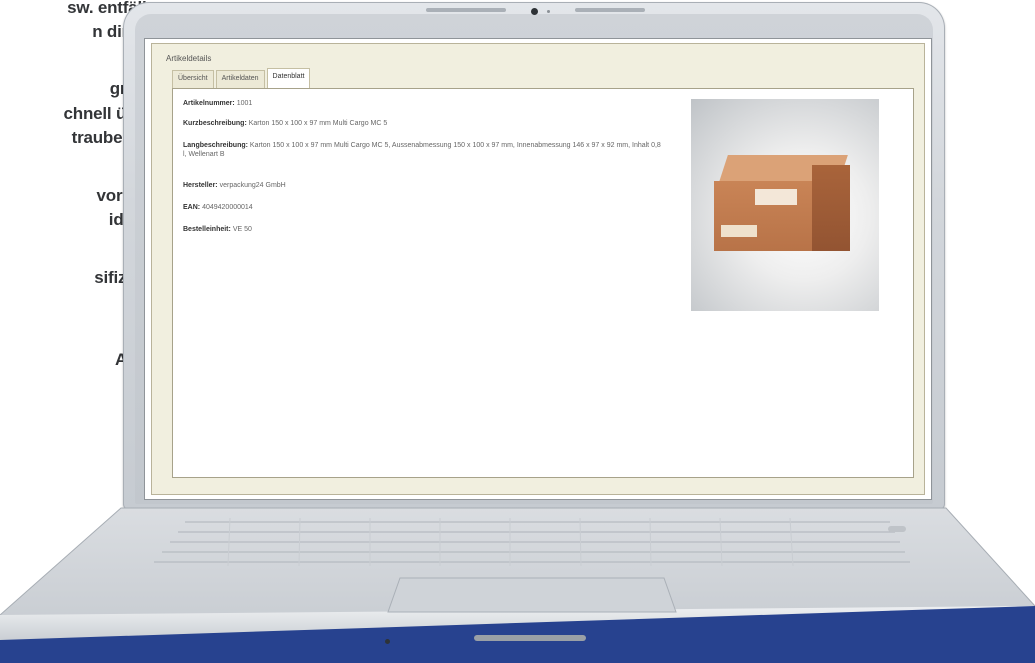 This screenshot has width=1035, height=663. I want to click on power-button-icon, so click(897, 529).